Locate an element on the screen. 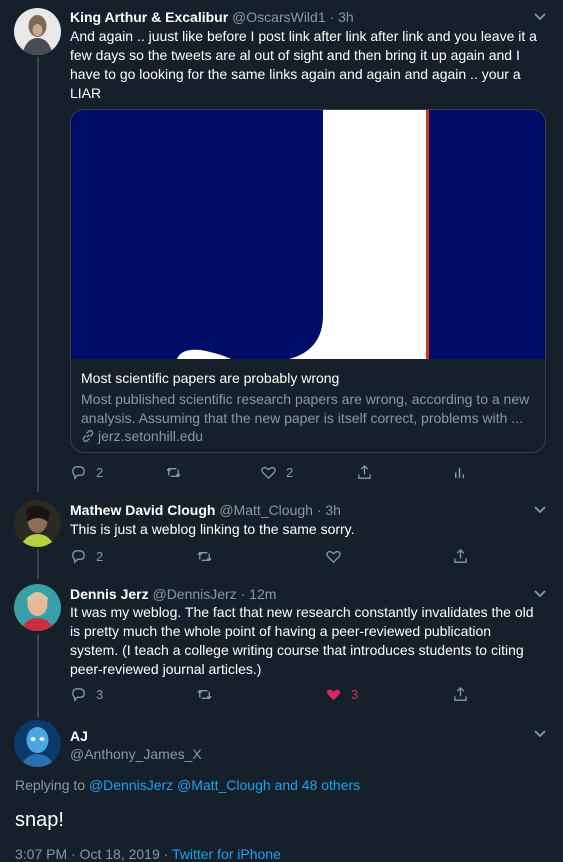 The width and height of the screenshot is (563, 862). tweet-text: snap! is located at coordinates (39, 820).